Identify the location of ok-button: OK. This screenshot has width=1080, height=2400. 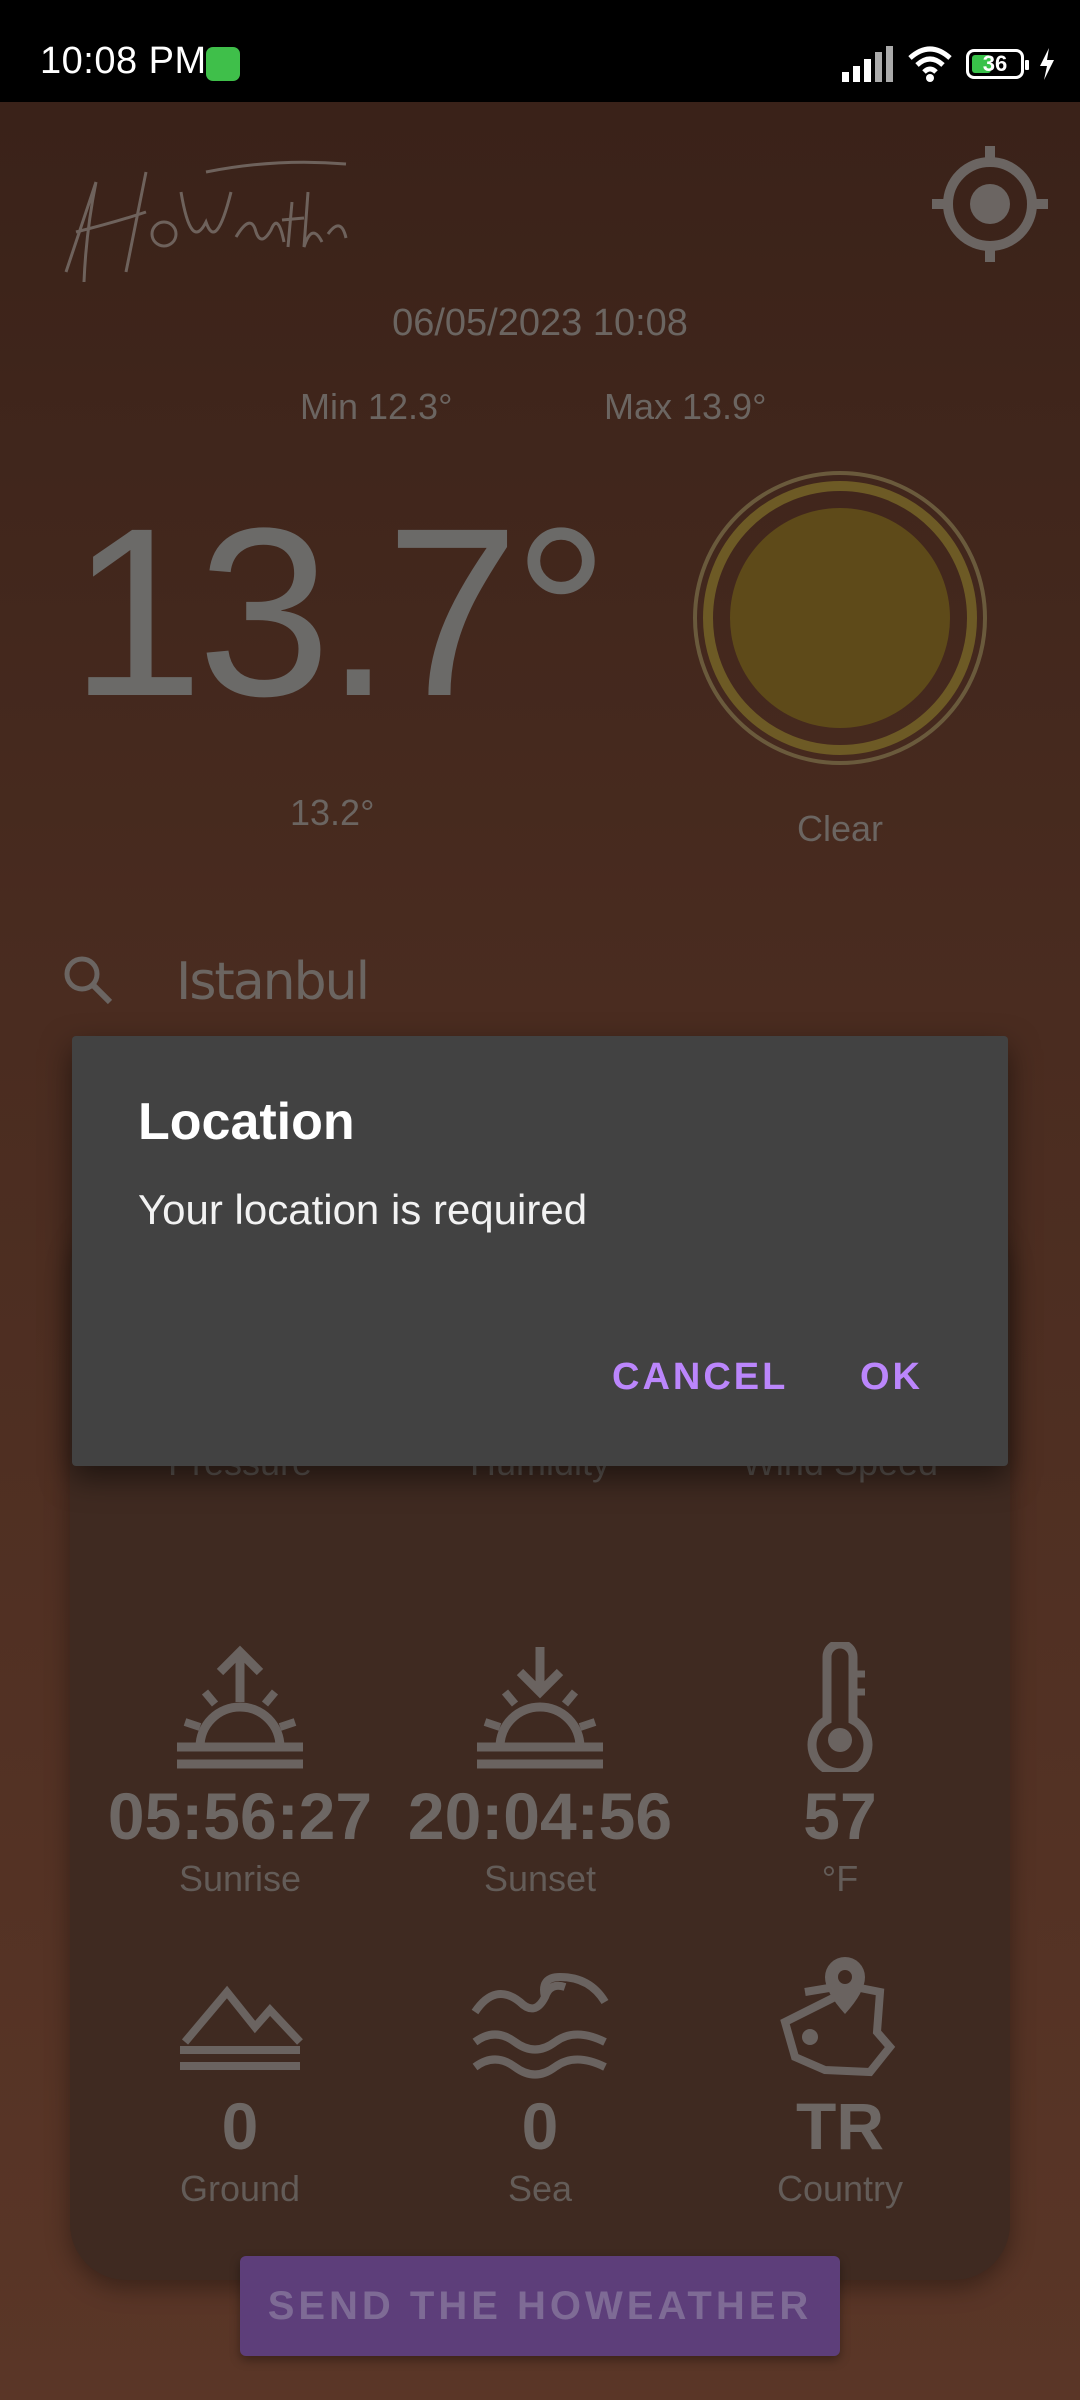
(891, 1377).